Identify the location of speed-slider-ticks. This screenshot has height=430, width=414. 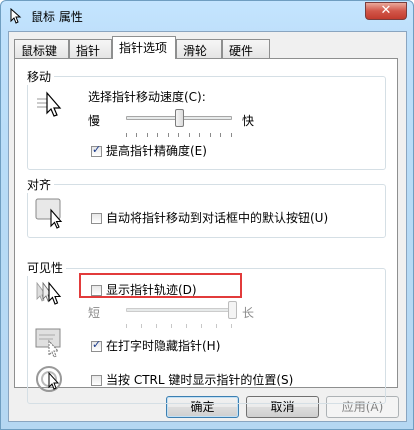
(179, 135).